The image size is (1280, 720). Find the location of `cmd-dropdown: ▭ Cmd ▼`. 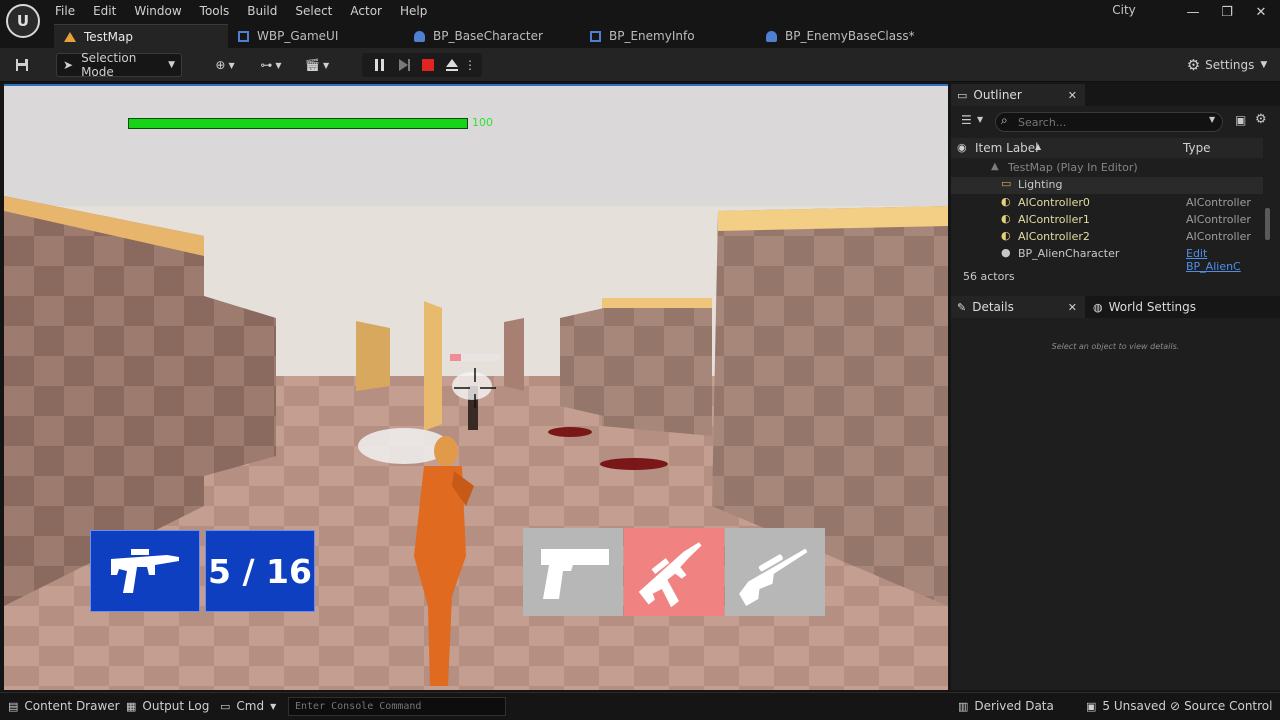

cmd-dropdown: ▭ Cmd ▼ is located at coordinates (248, 706).